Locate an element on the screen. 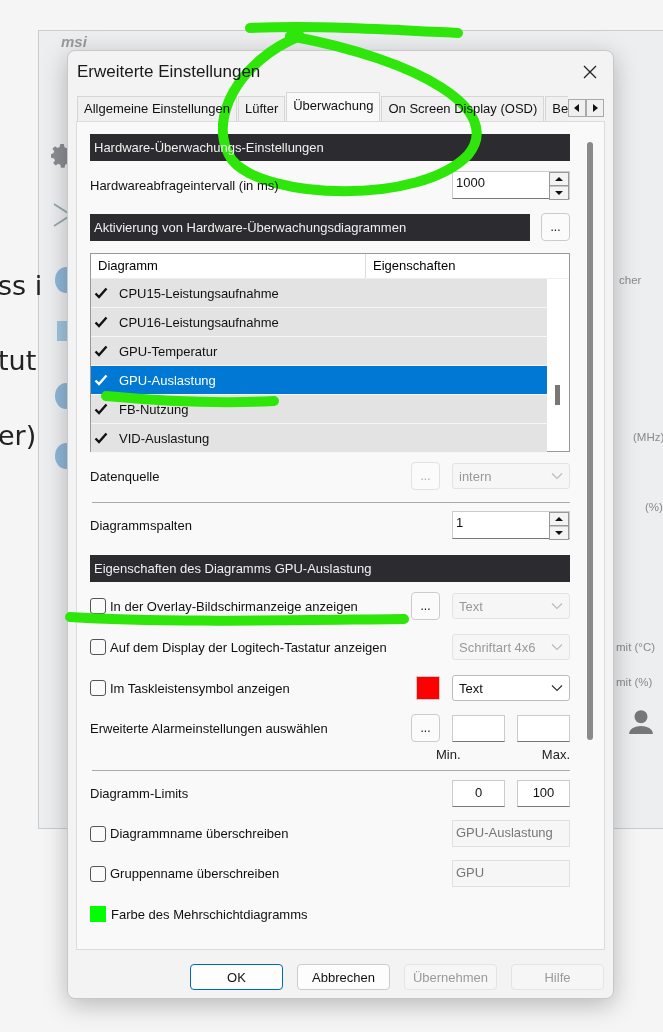 This screenshot has width=663, height=1032. section-header: Eigenschaften des Diagramms GPU-Auslastung is located at coordinates (330, 568).